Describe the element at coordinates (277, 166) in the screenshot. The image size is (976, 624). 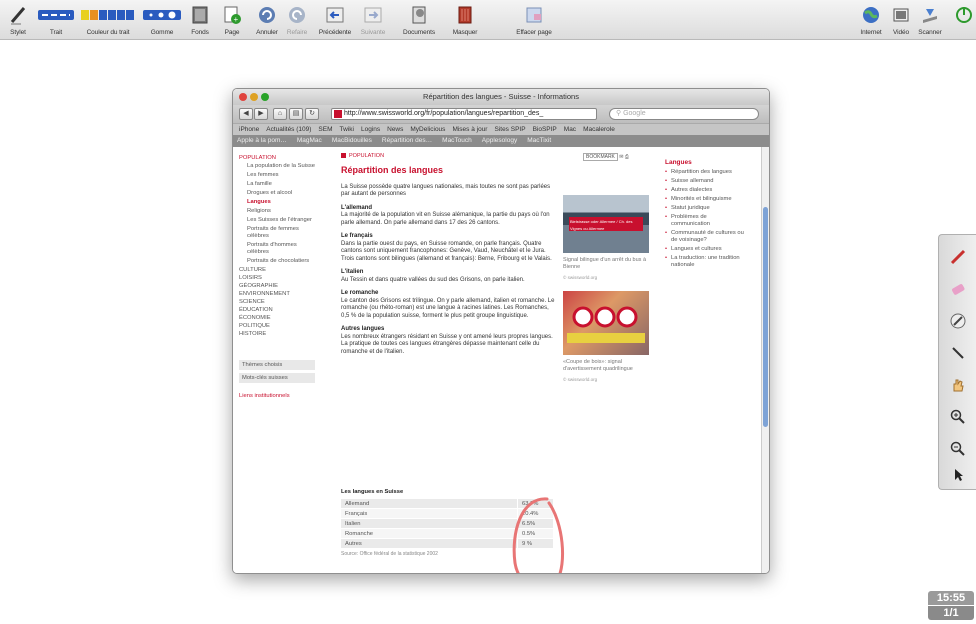
I see `nav-subitem: La population de la Suisse` at that location.